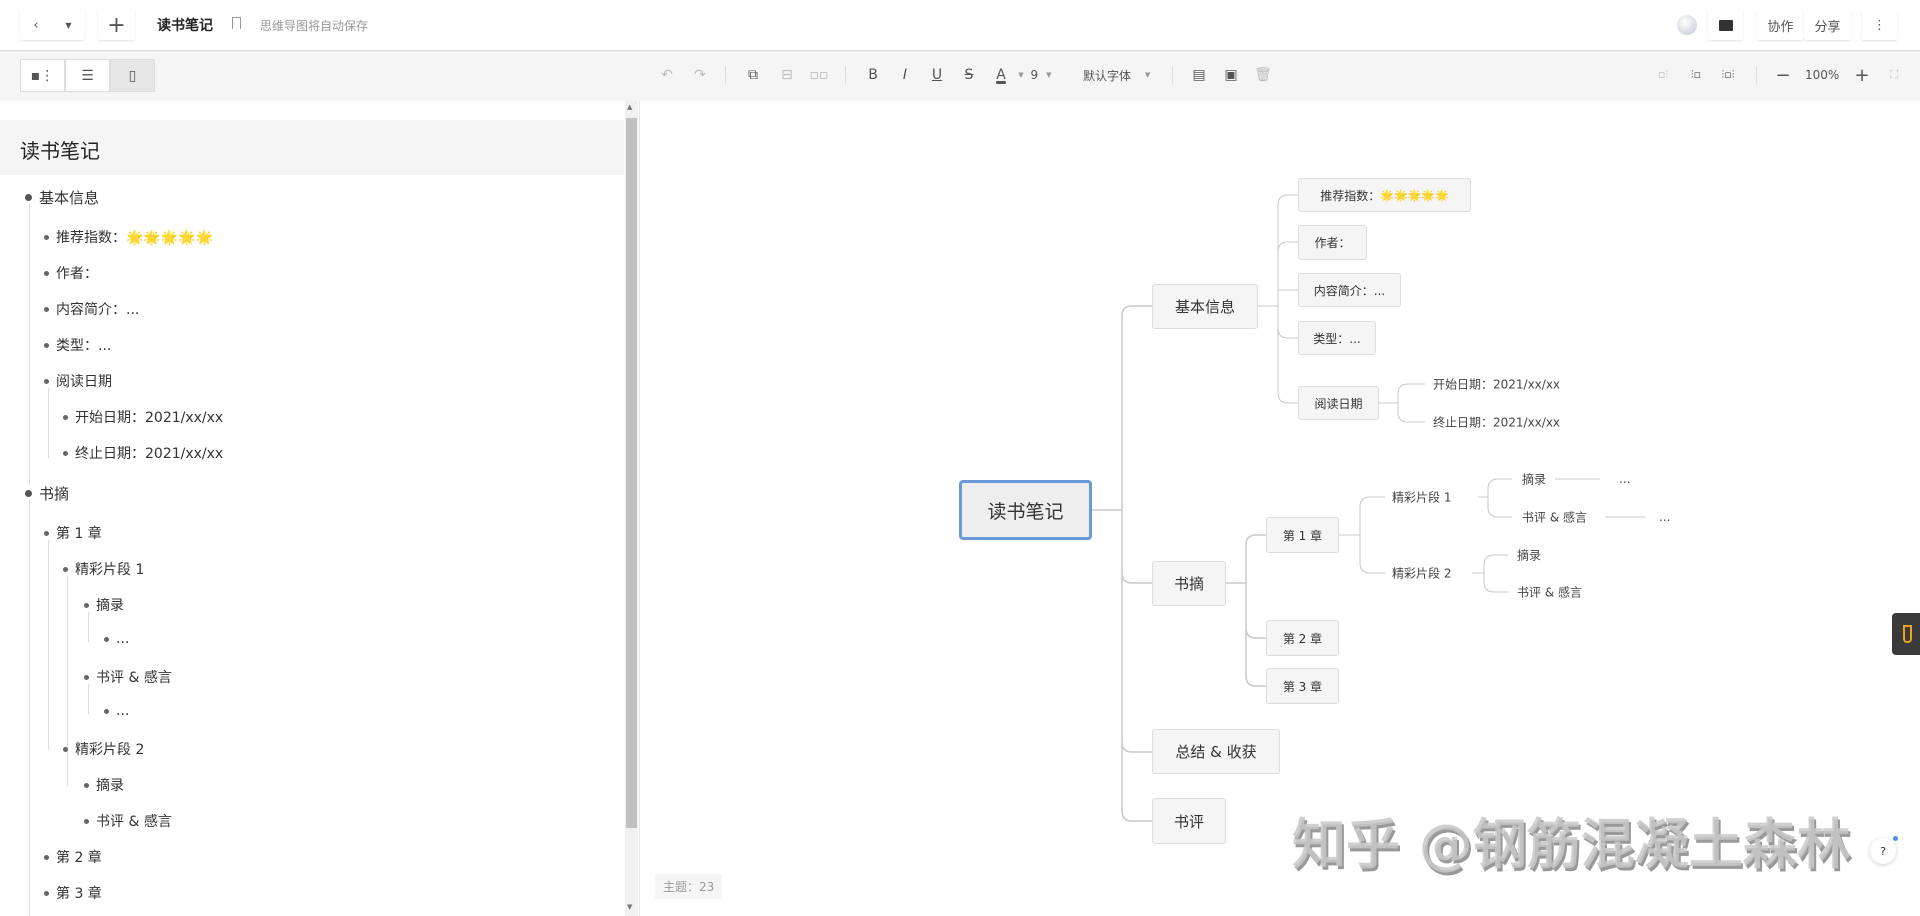  I want to click on help-button: ?, so click(1883, 851).